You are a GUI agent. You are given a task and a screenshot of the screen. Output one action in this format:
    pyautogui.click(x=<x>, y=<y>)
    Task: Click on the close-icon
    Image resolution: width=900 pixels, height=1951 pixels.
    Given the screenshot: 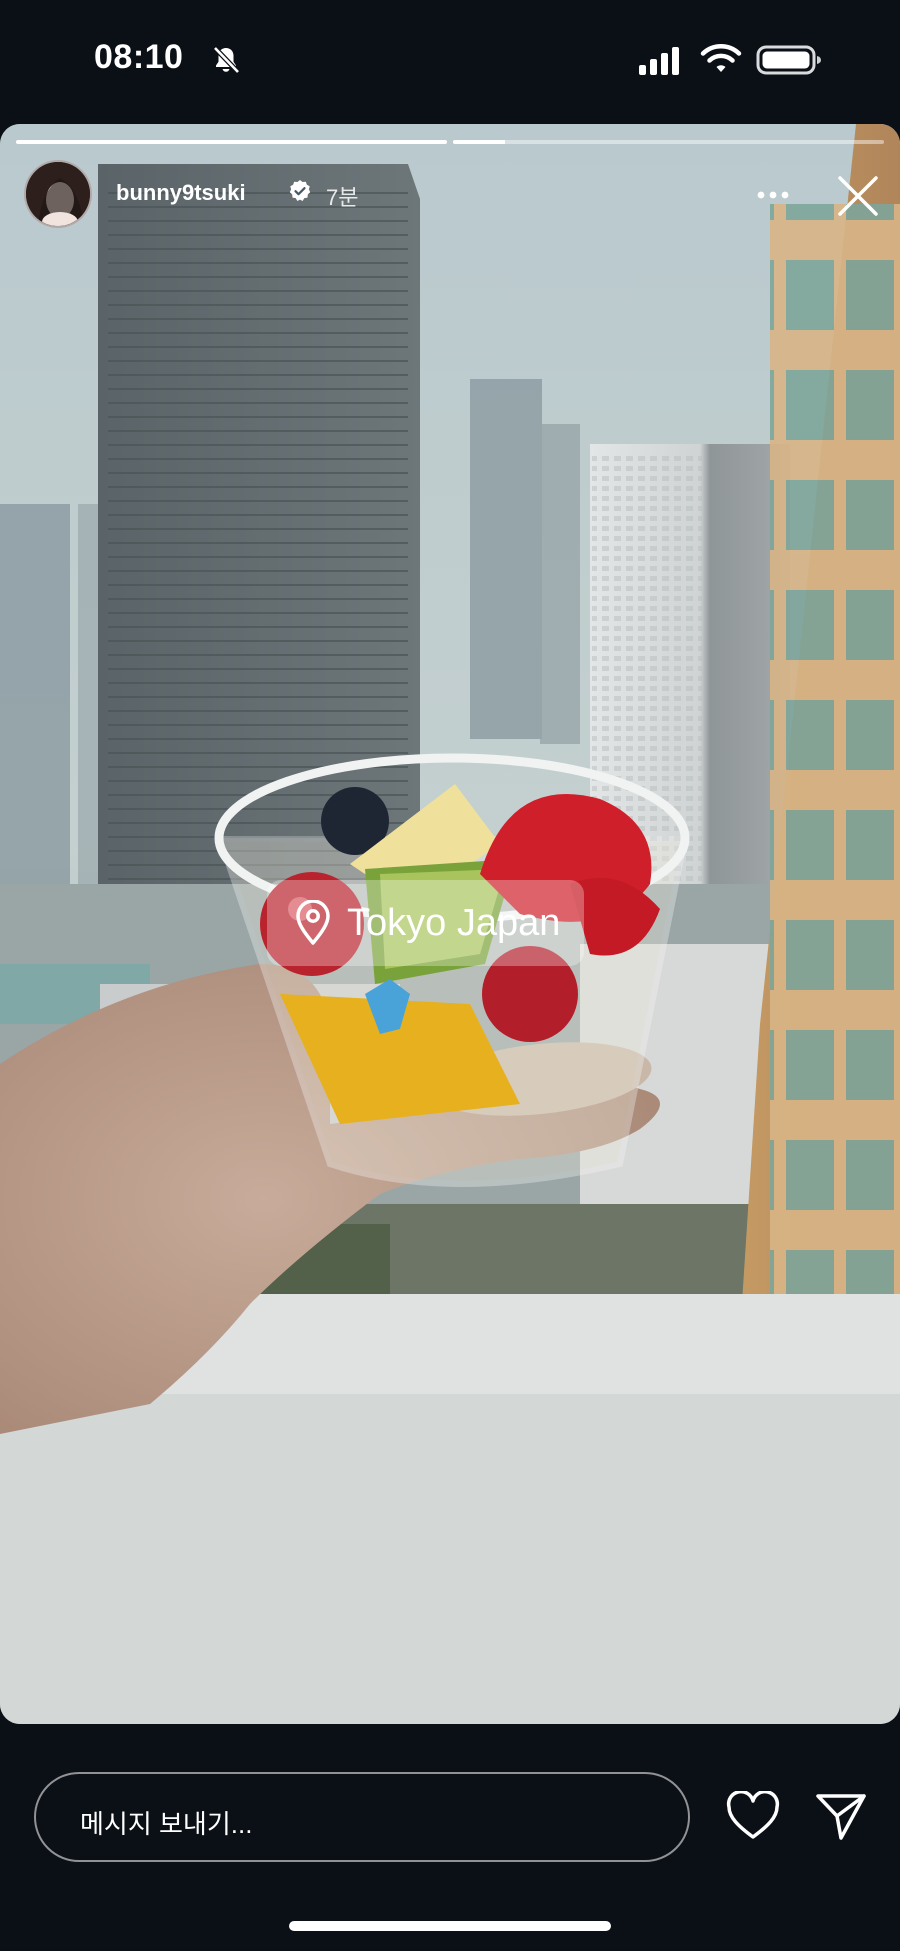 What is the action you would take?
    pyautogui.click(x=858, y=196)
    